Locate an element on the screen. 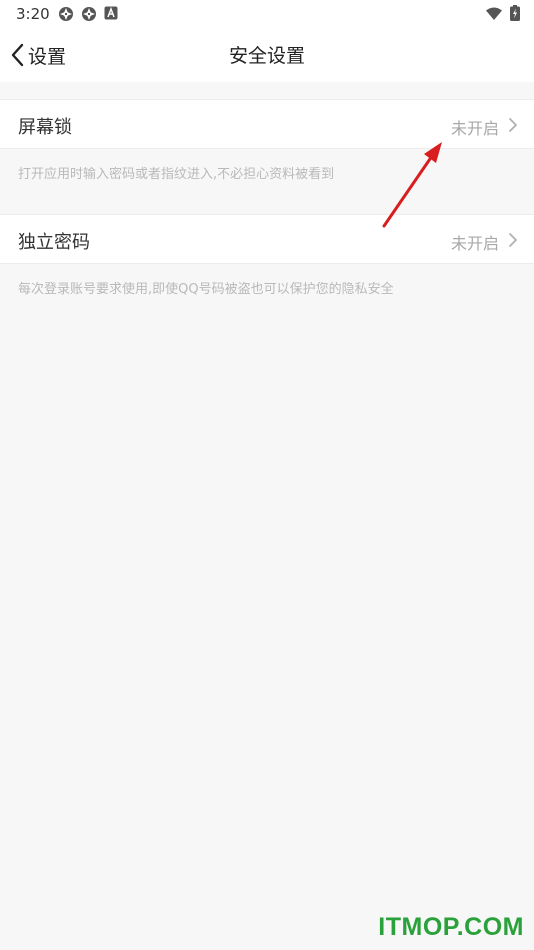 The height and width of the screenshot is (950, 534). notification-icons is located at coordinates (88, 14).